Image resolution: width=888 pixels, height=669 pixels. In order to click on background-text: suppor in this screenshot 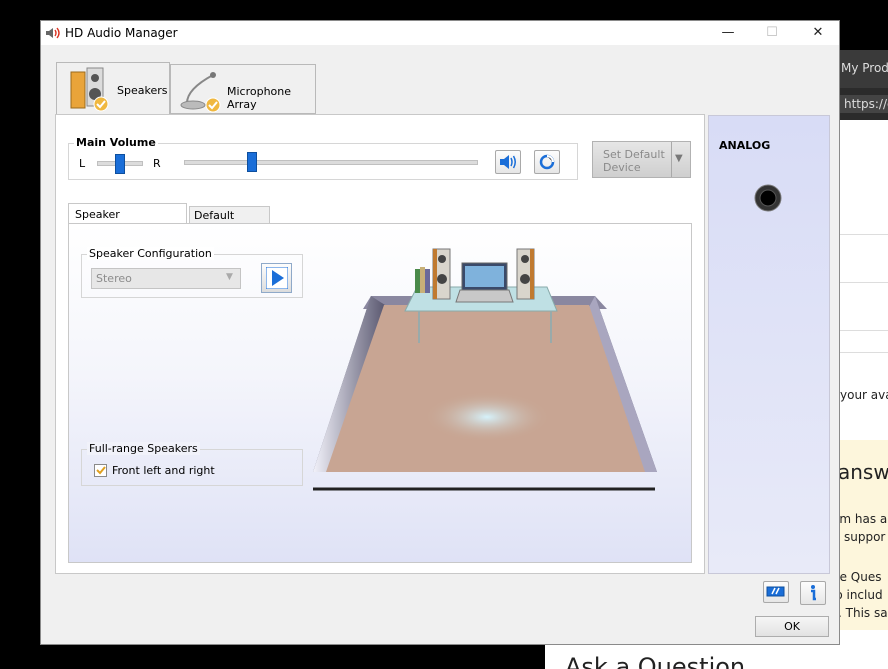, I will do `click(865, 537)`.